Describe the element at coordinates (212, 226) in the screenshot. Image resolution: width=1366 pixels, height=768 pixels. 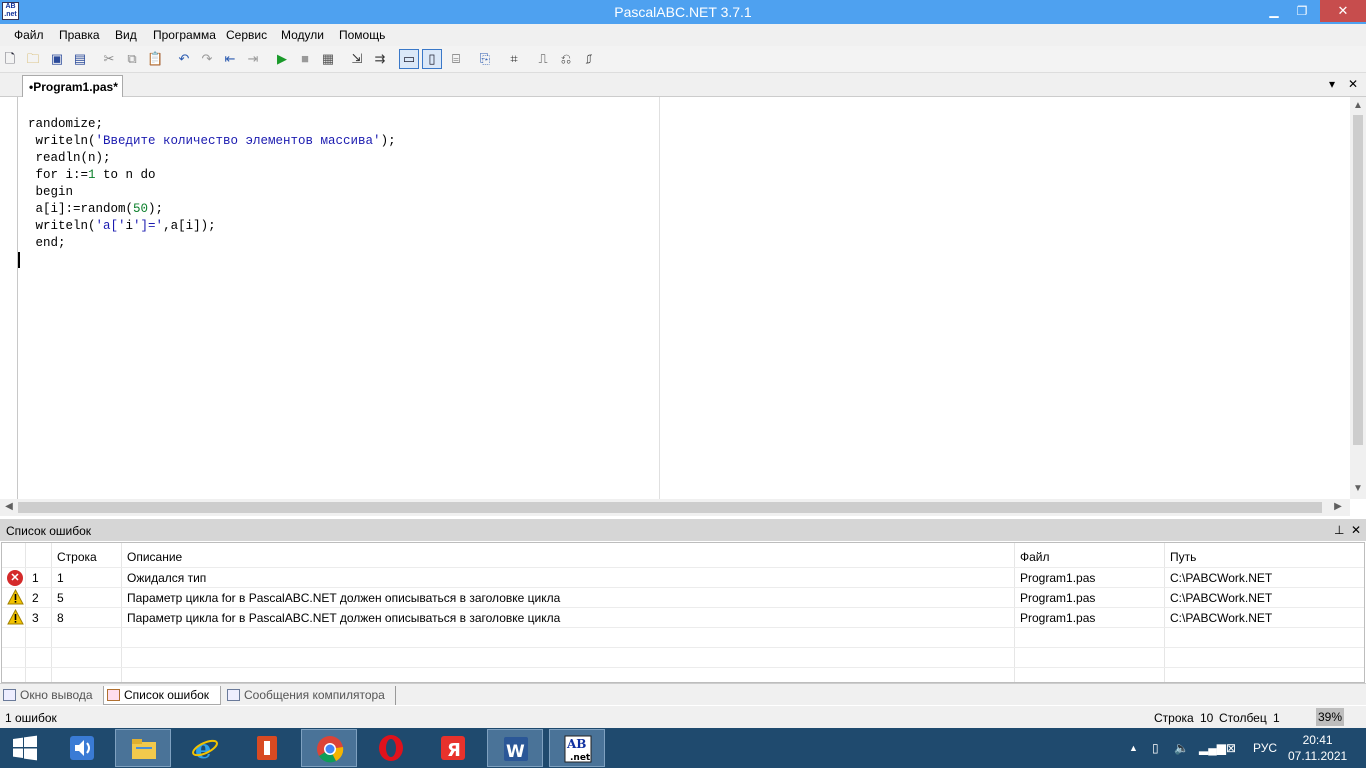
I see `code-line: writeln('a['i']=',a[i]);` at that location.